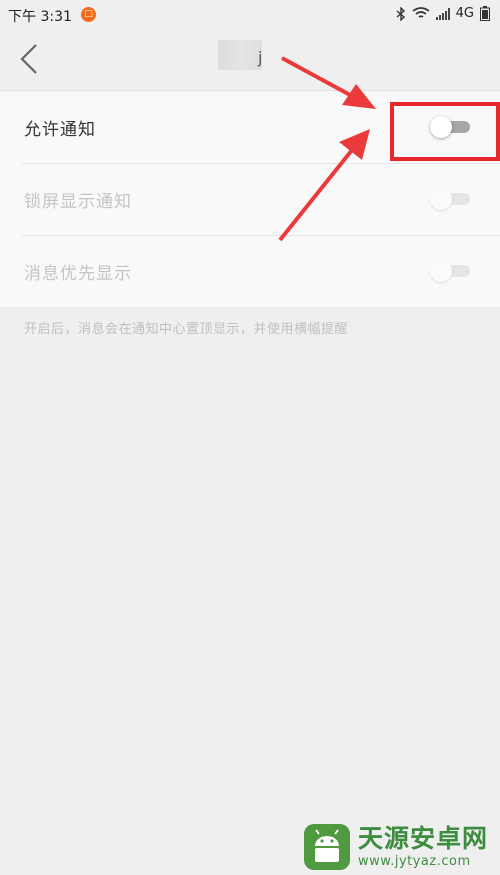 The image size is (500, 875). What do you see at coordinates (445, 131) in the screenshot?
I see `annotation-highlight-box` at bounding box center [445, 131].